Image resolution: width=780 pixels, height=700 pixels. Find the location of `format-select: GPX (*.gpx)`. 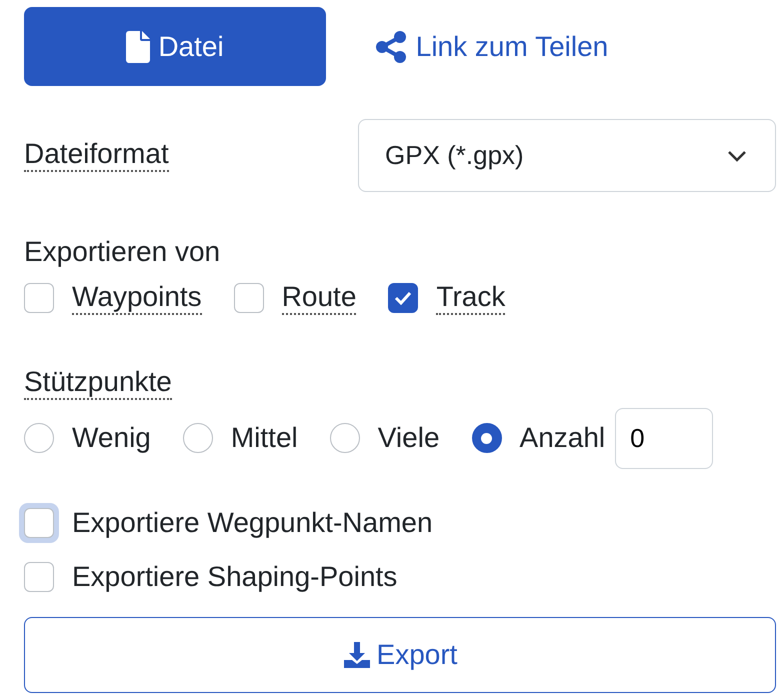

format-select: GPX (*.gpx) is located at coordinates (567, 155).